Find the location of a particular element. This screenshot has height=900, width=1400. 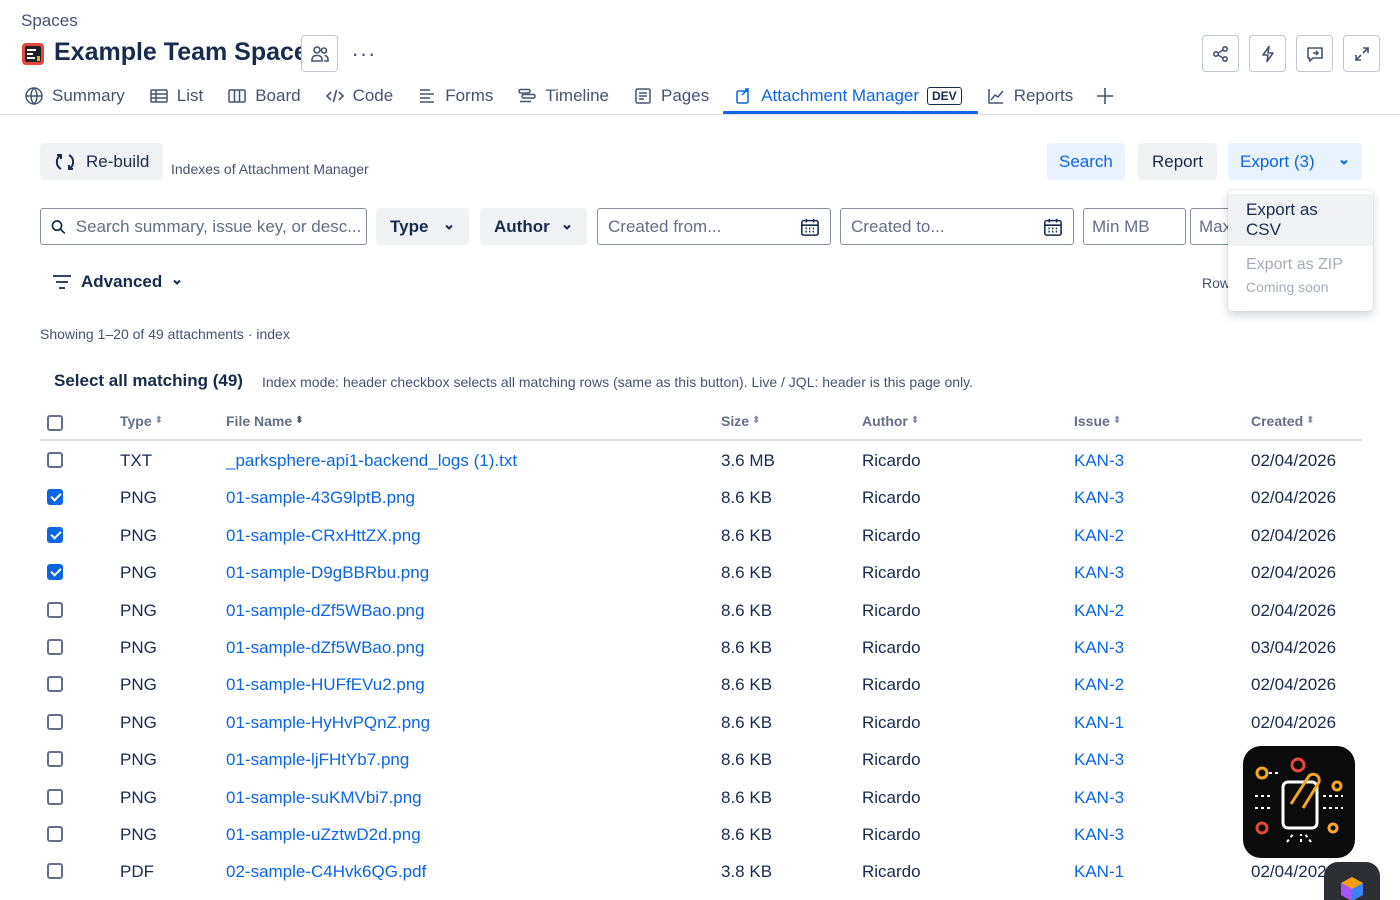

search-input is located at coordinates (220, 226).